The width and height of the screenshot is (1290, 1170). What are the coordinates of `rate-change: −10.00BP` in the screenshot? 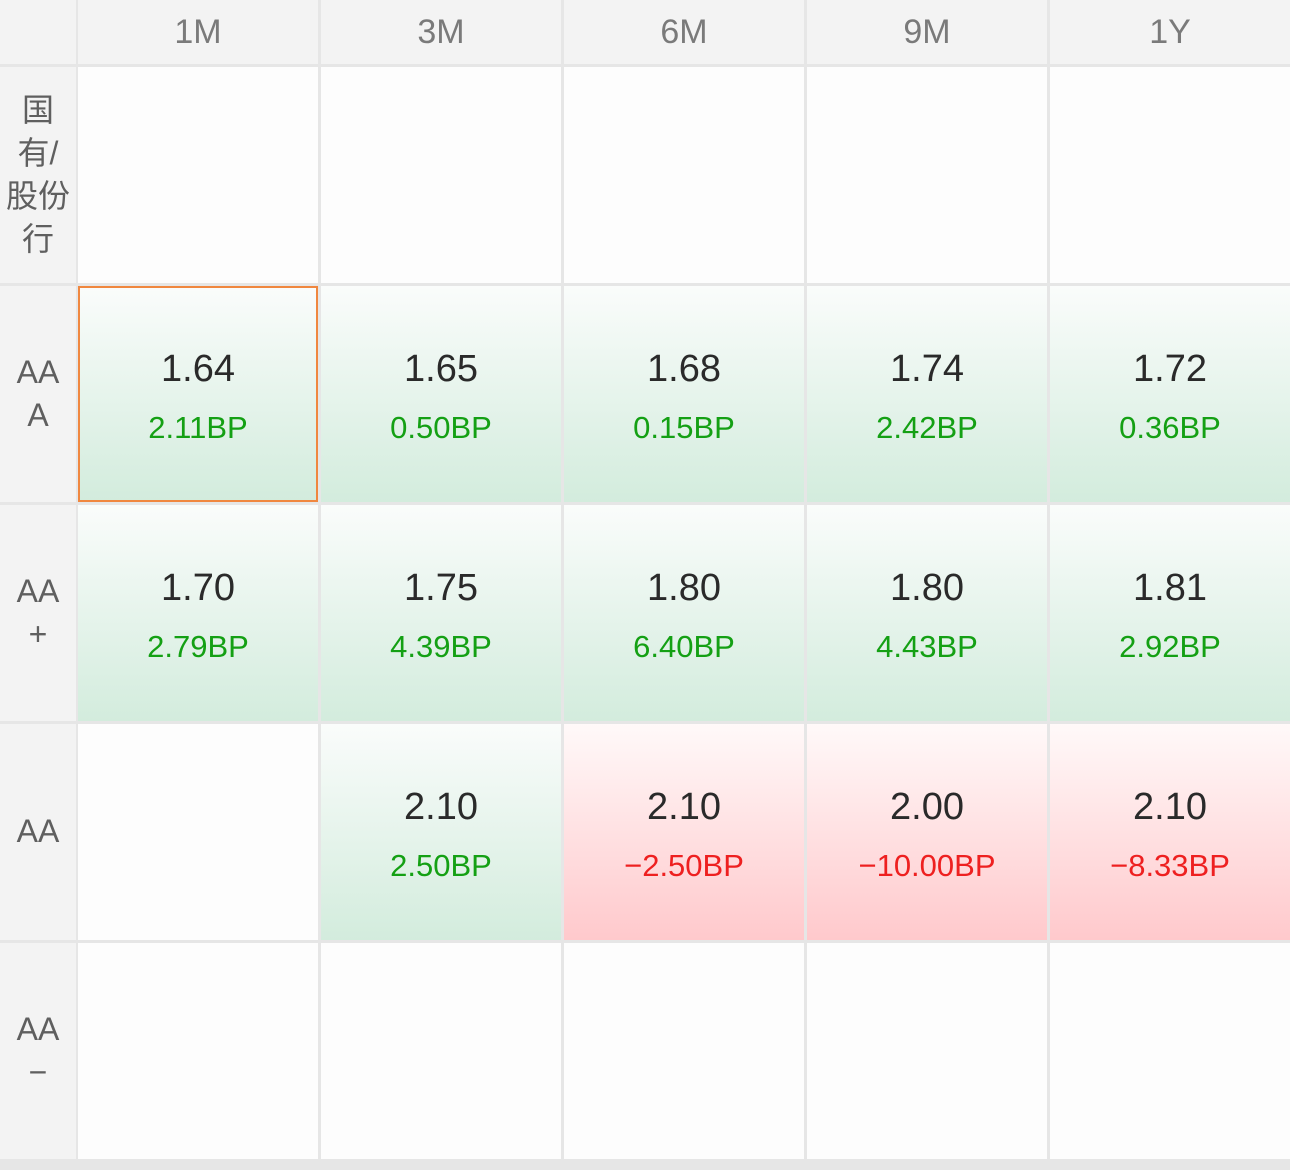 It's located at (927, 865).